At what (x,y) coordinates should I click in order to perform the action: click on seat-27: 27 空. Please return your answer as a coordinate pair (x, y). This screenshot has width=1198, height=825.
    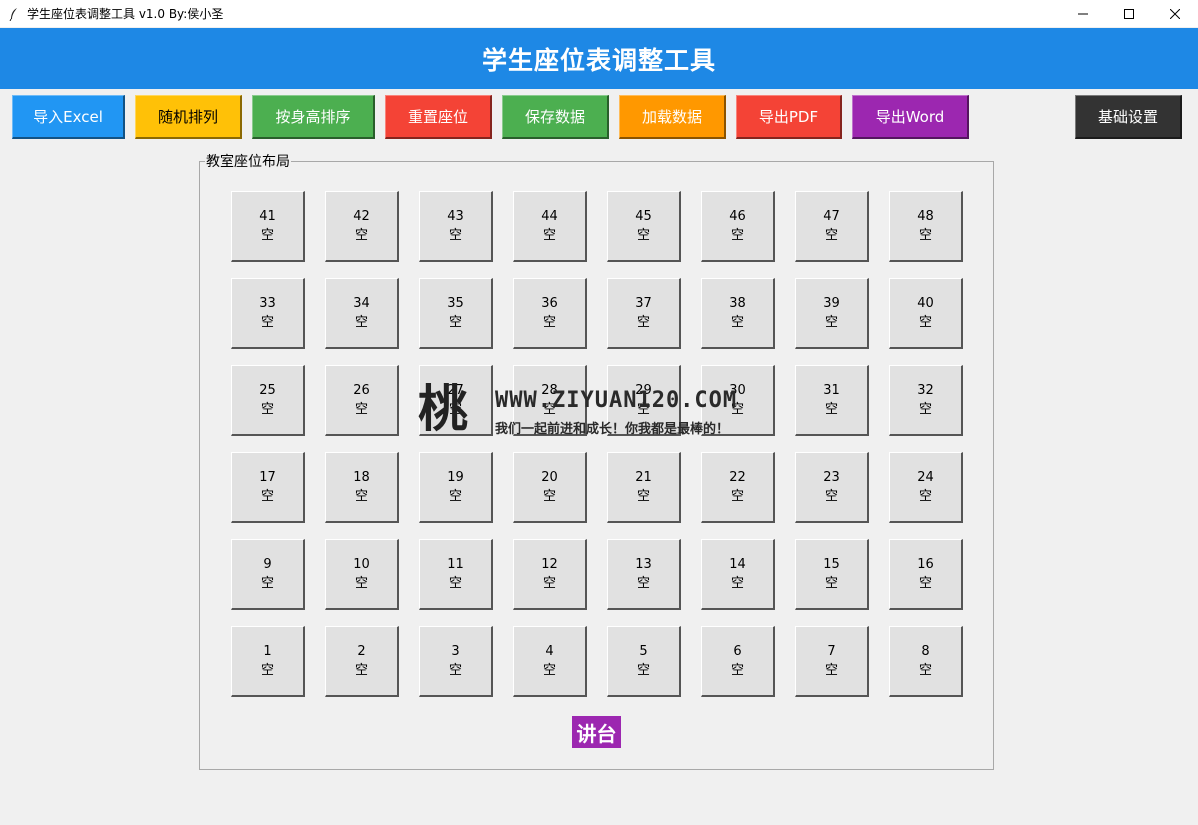
    Looking at the image, I should click on (456, 400).